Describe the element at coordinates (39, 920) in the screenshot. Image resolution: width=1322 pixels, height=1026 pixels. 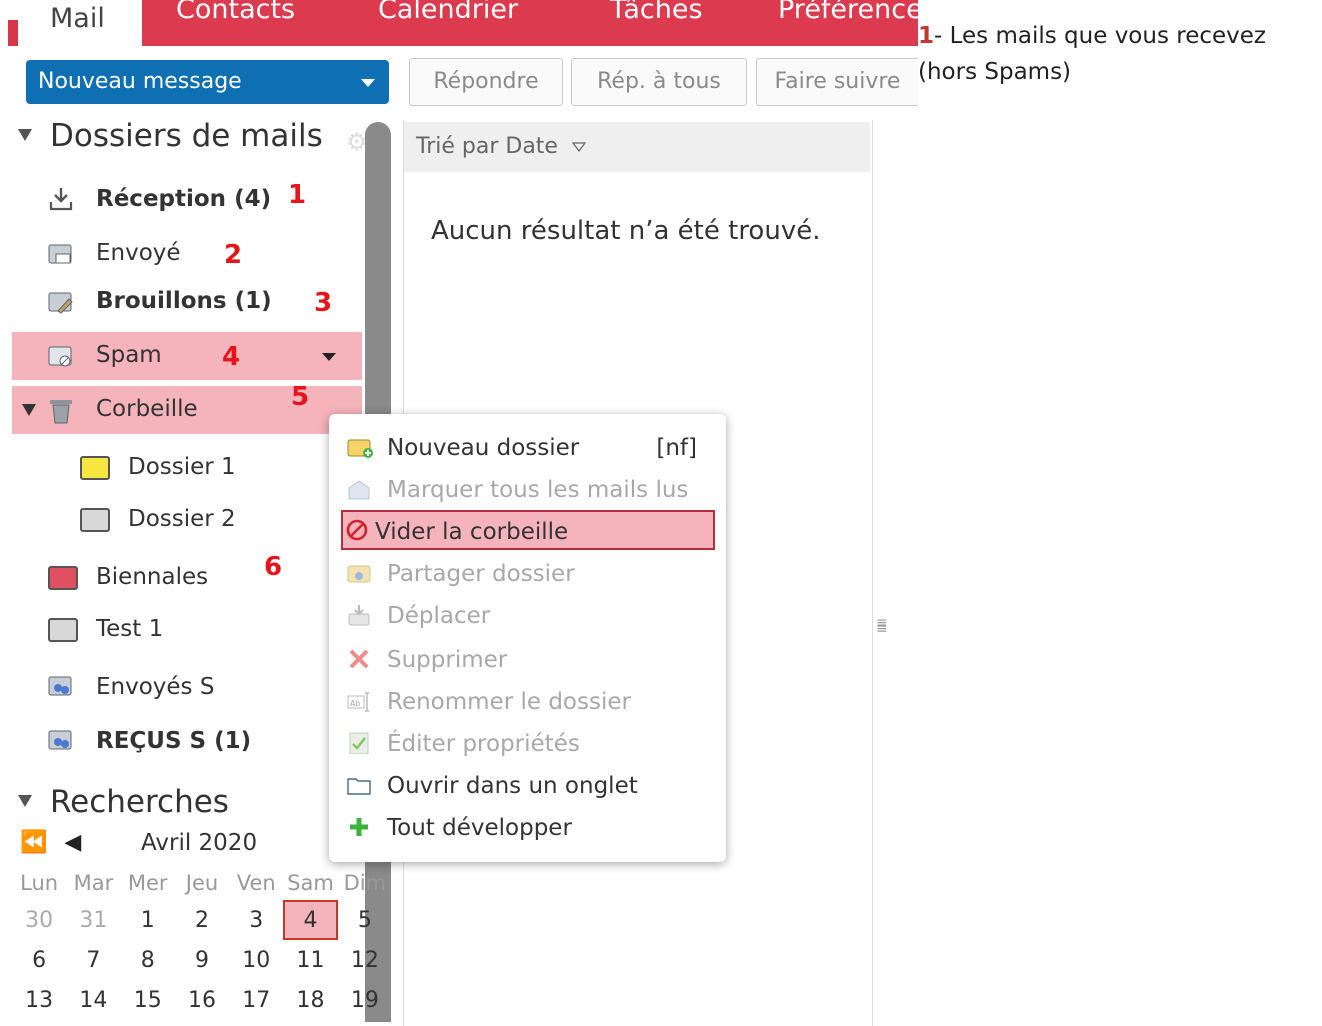
I see `calendar-day: 30` at that location.